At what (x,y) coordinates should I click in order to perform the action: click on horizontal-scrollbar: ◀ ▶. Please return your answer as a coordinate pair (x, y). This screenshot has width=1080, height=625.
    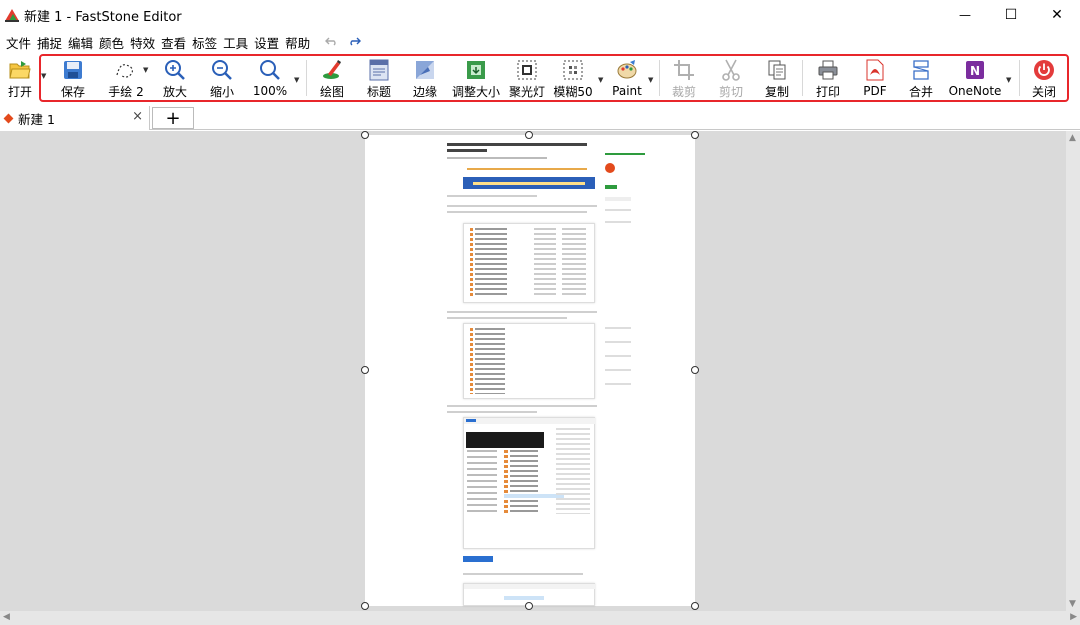
    Looking at the image, I should click on (540, 618).